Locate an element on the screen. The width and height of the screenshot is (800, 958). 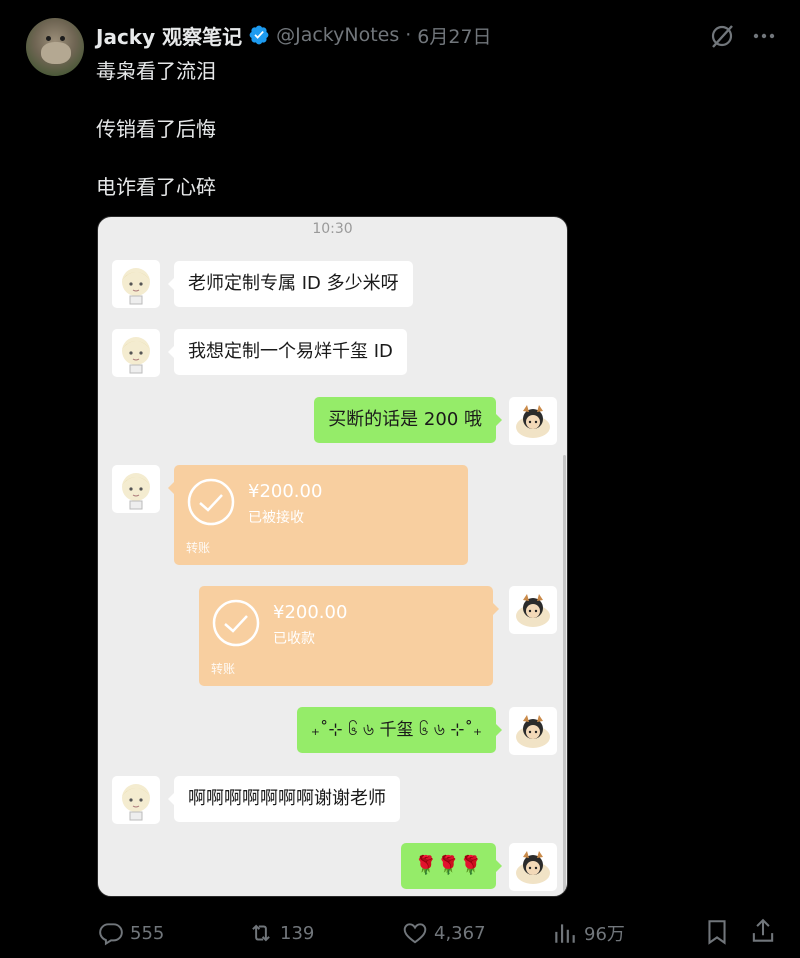
author-avatar is located at coordinates (55, 47).